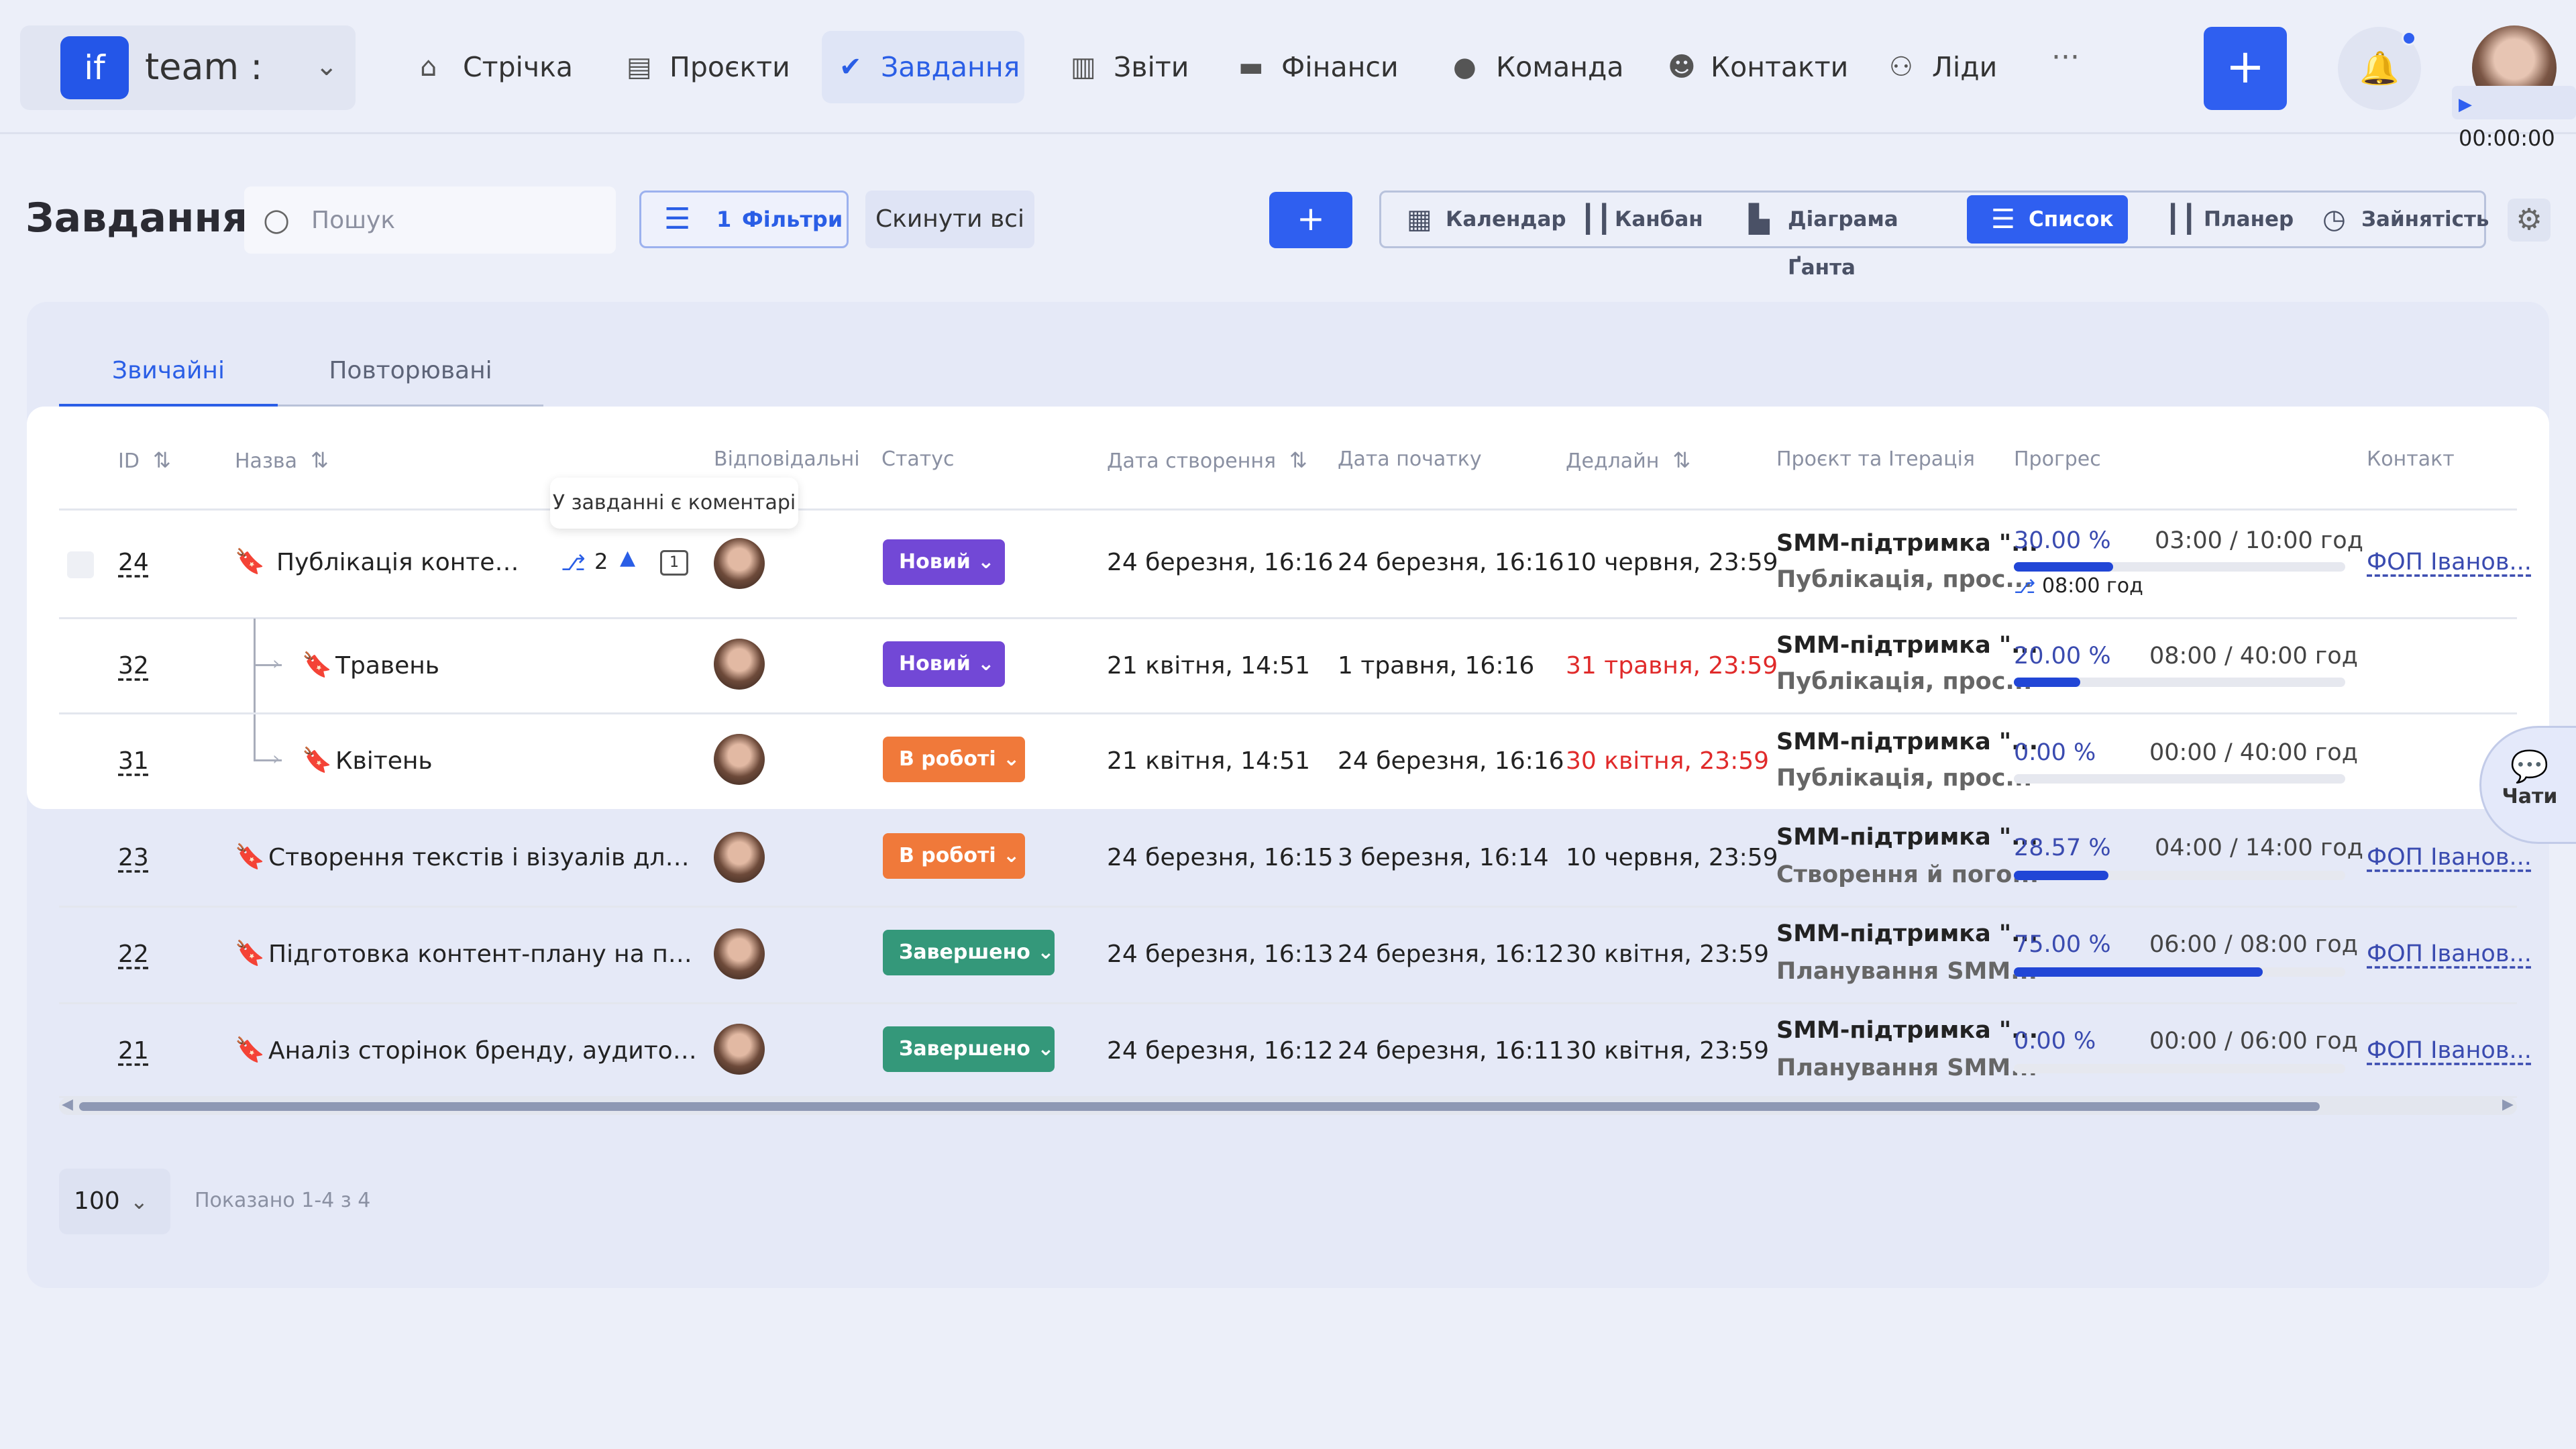 The image size is (2576, 1449). What do you see at coordinates (2047, 219) in the screenshot?
I see `view-list: ☰ Список` at bounding box center [2047, 219].